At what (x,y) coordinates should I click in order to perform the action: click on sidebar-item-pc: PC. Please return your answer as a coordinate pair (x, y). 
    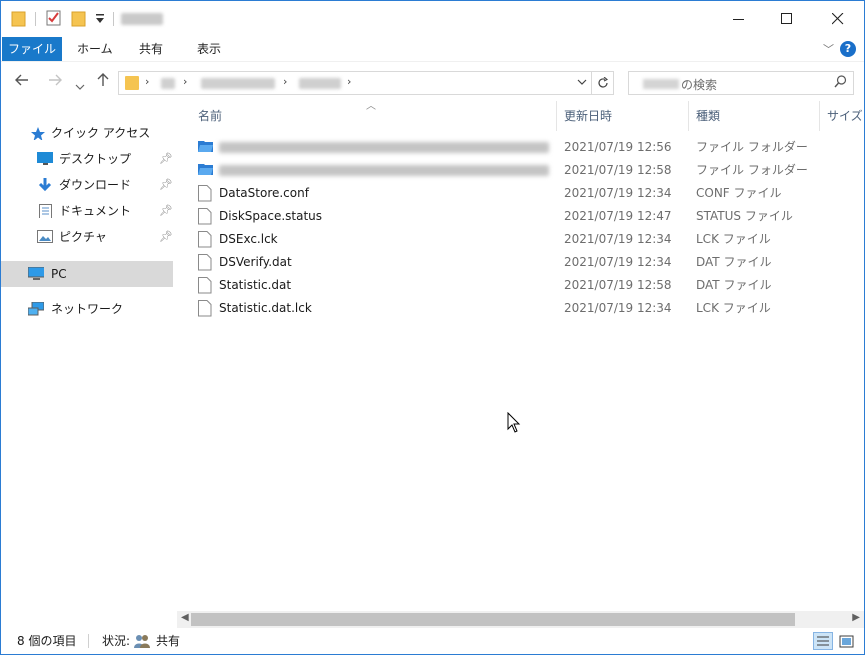
    Looking at the image, I should click on (87, 274).